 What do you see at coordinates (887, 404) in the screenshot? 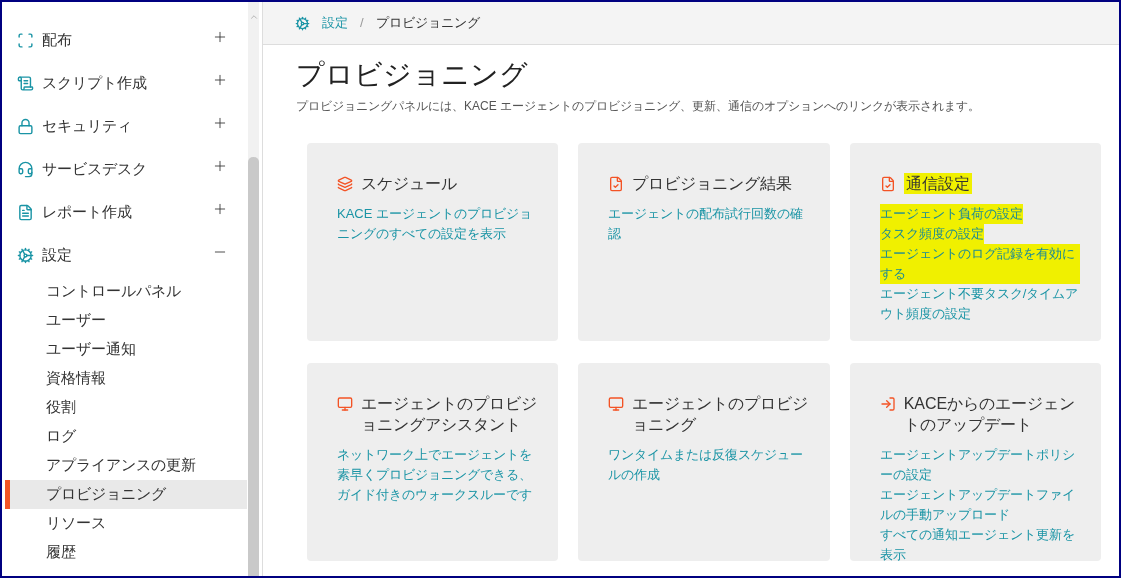
I see `login-icon` at bounding box center [887, 404].